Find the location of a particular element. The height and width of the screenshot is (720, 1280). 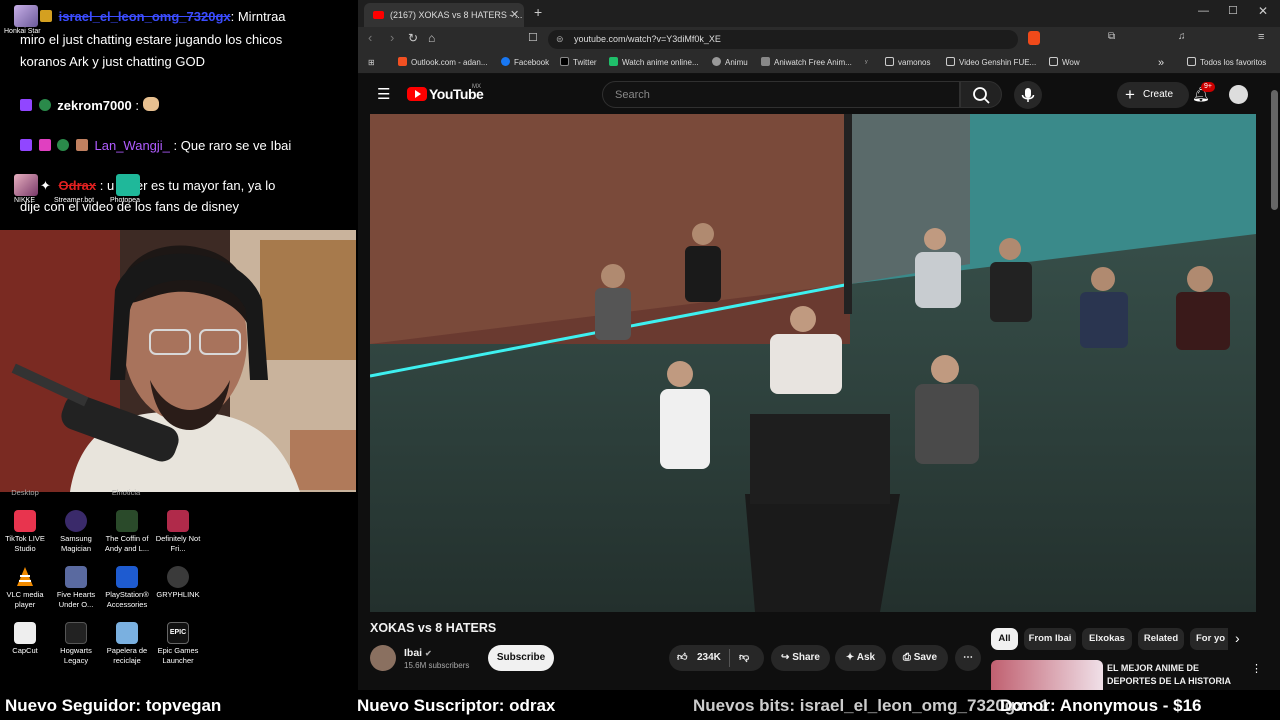

dislike-icon: 👎︎ is located at coordinates (744, 658).